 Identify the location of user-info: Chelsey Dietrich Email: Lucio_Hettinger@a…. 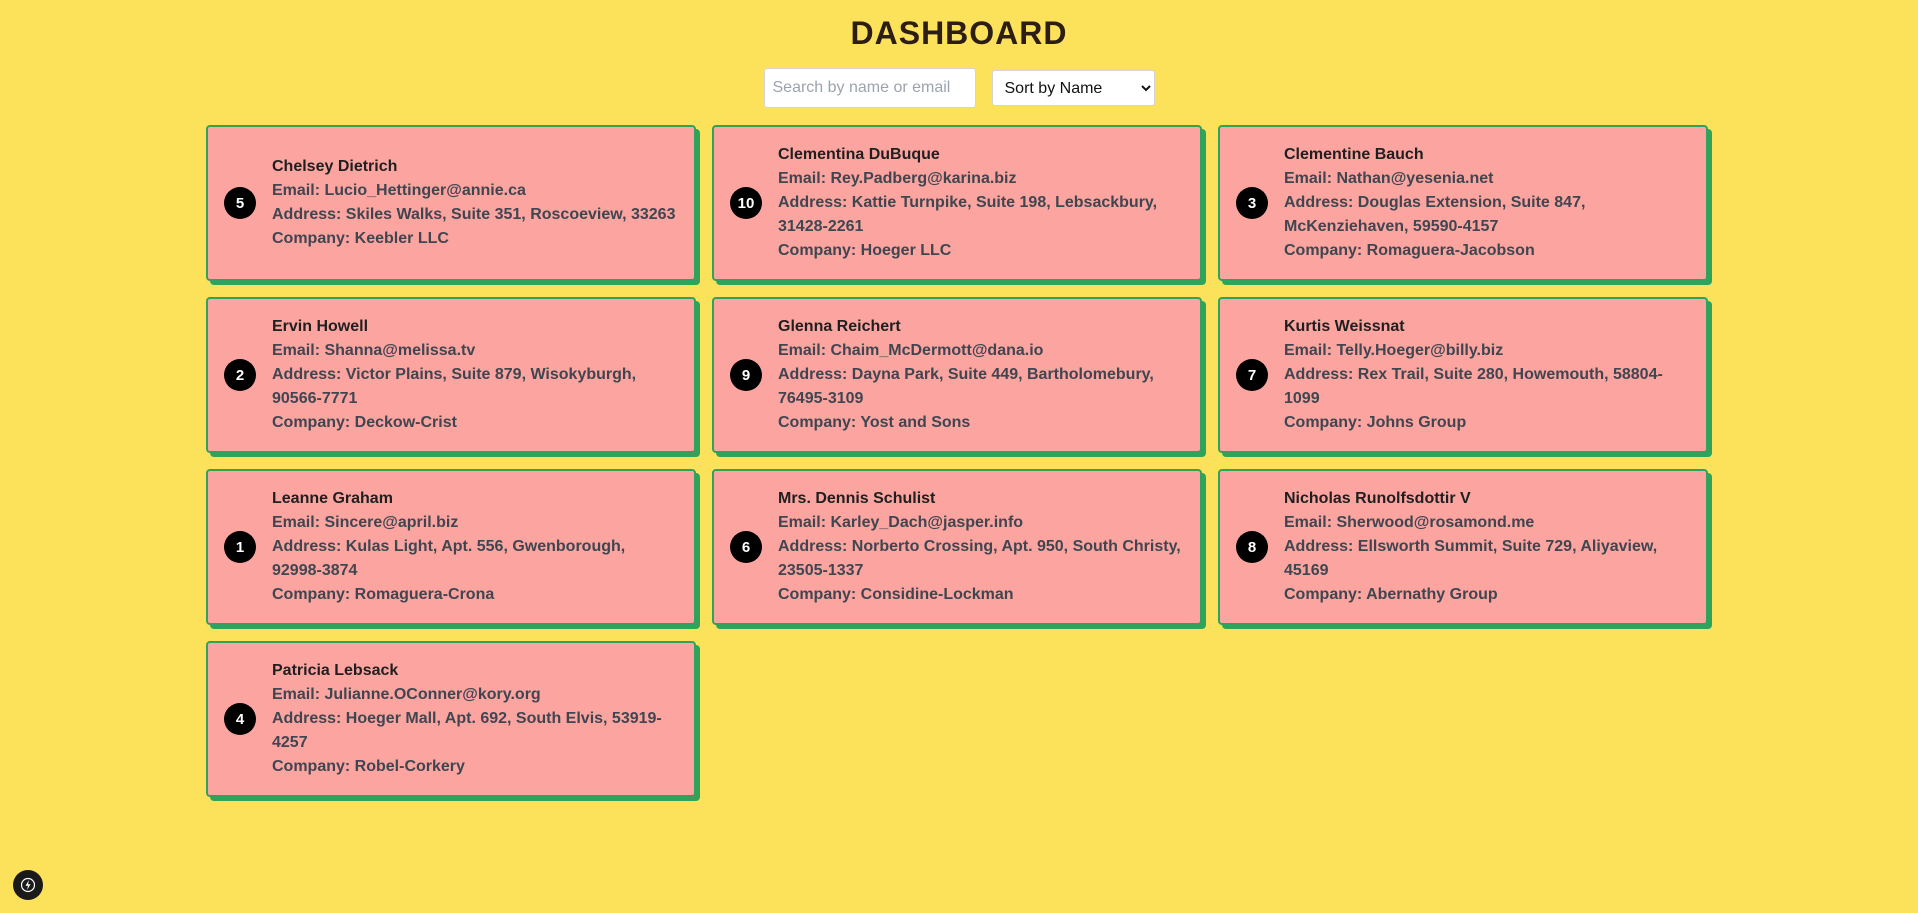
(473, 203).